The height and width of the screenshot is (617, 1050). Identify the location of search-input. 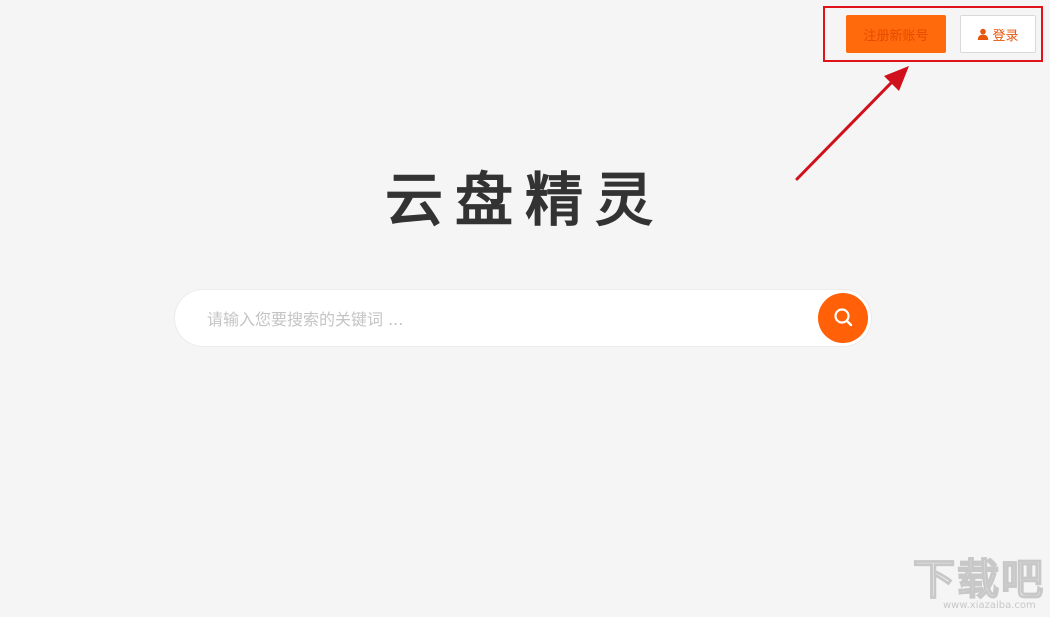
(507, 319).